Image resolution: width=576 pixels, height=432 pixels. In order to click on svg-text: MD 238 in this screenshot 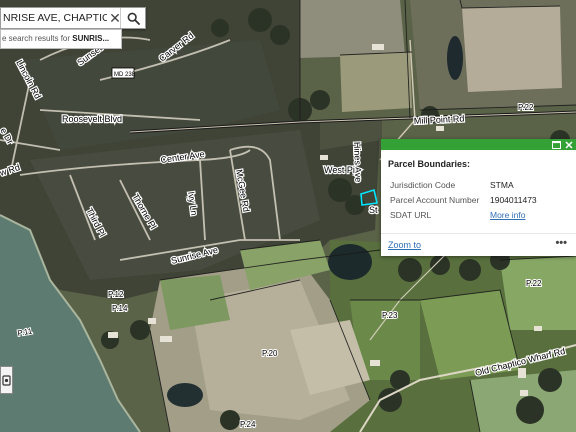, I will do `click(125, 75)`.